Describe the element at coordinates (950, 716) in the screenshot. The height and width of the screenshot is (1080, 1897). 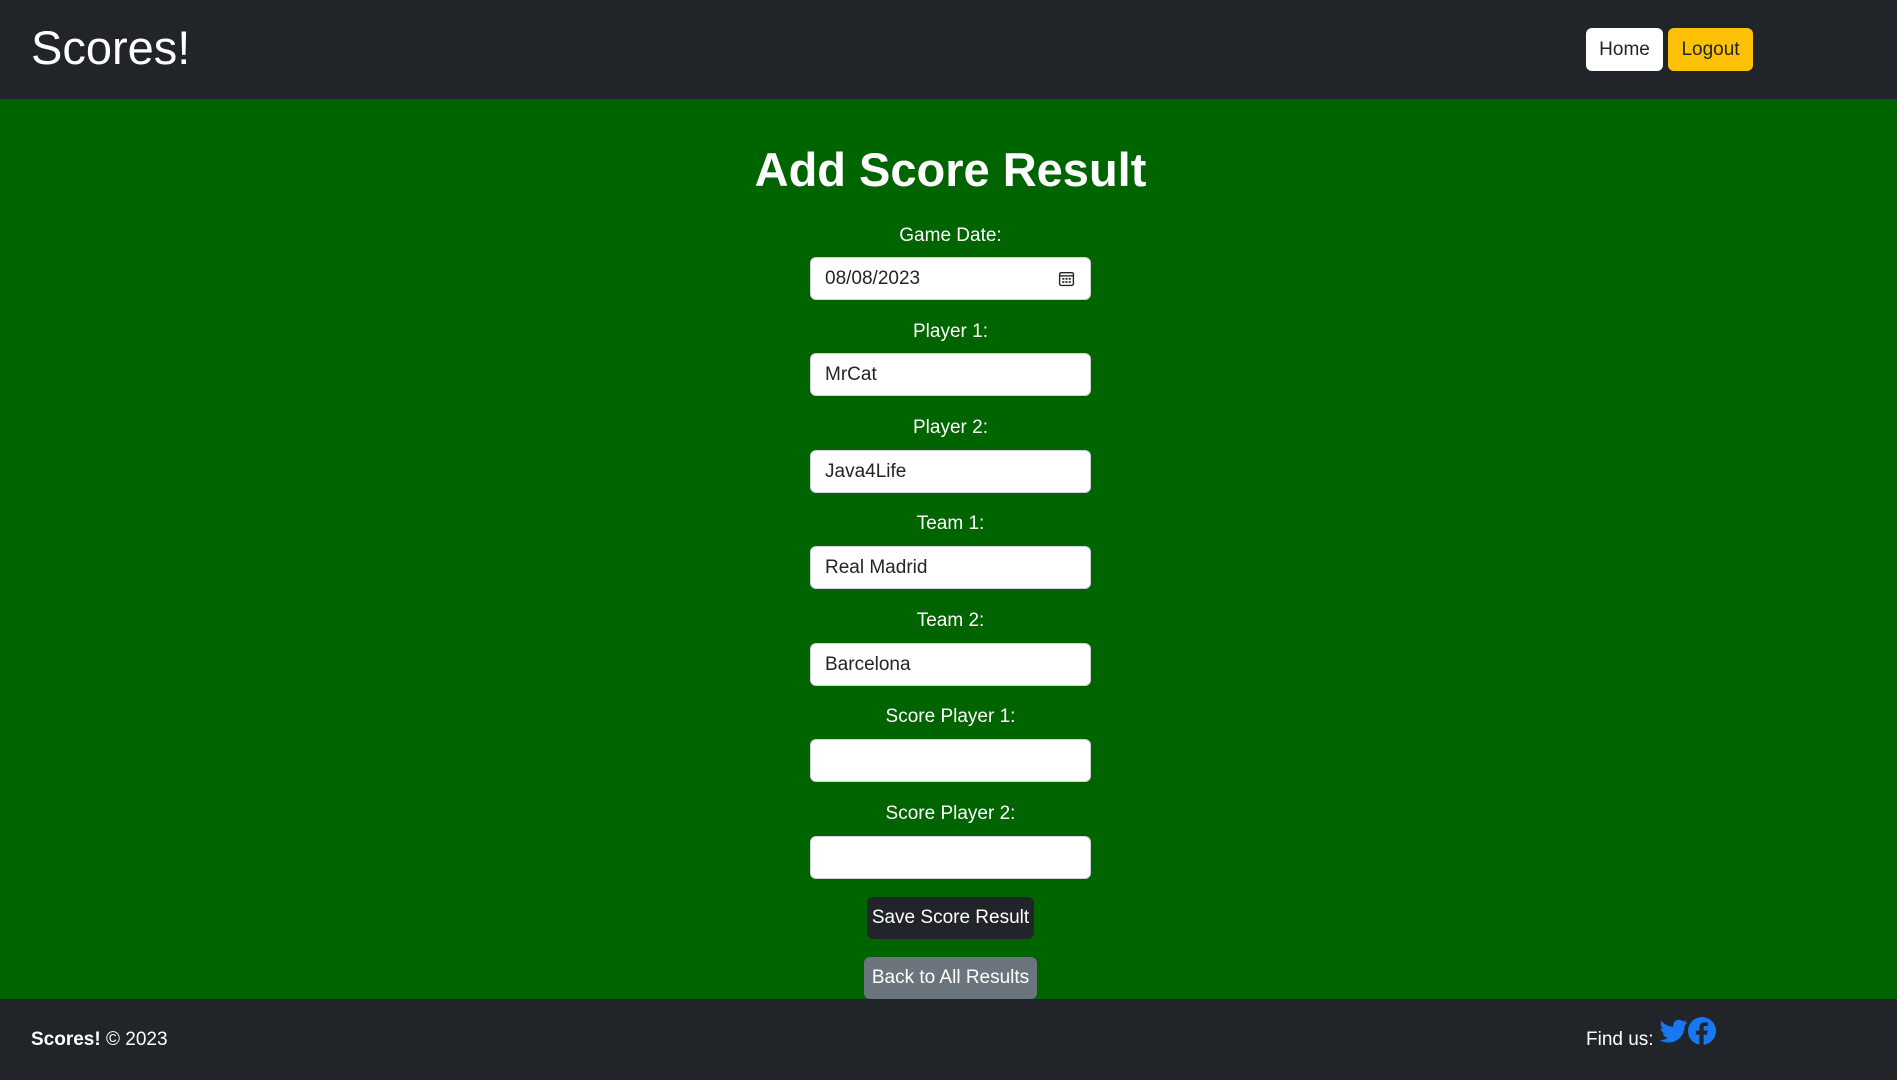
I see `score-player1-label: Score Player 1:` at that location.